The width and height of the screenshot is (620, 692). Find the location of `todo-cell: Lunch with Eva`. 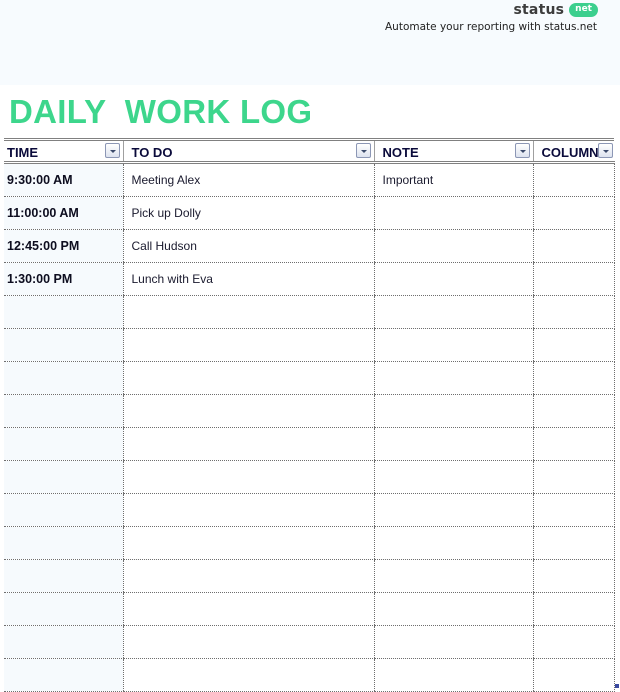

todo-cell: Lunch with Eva is located at coordinates (248, 279).